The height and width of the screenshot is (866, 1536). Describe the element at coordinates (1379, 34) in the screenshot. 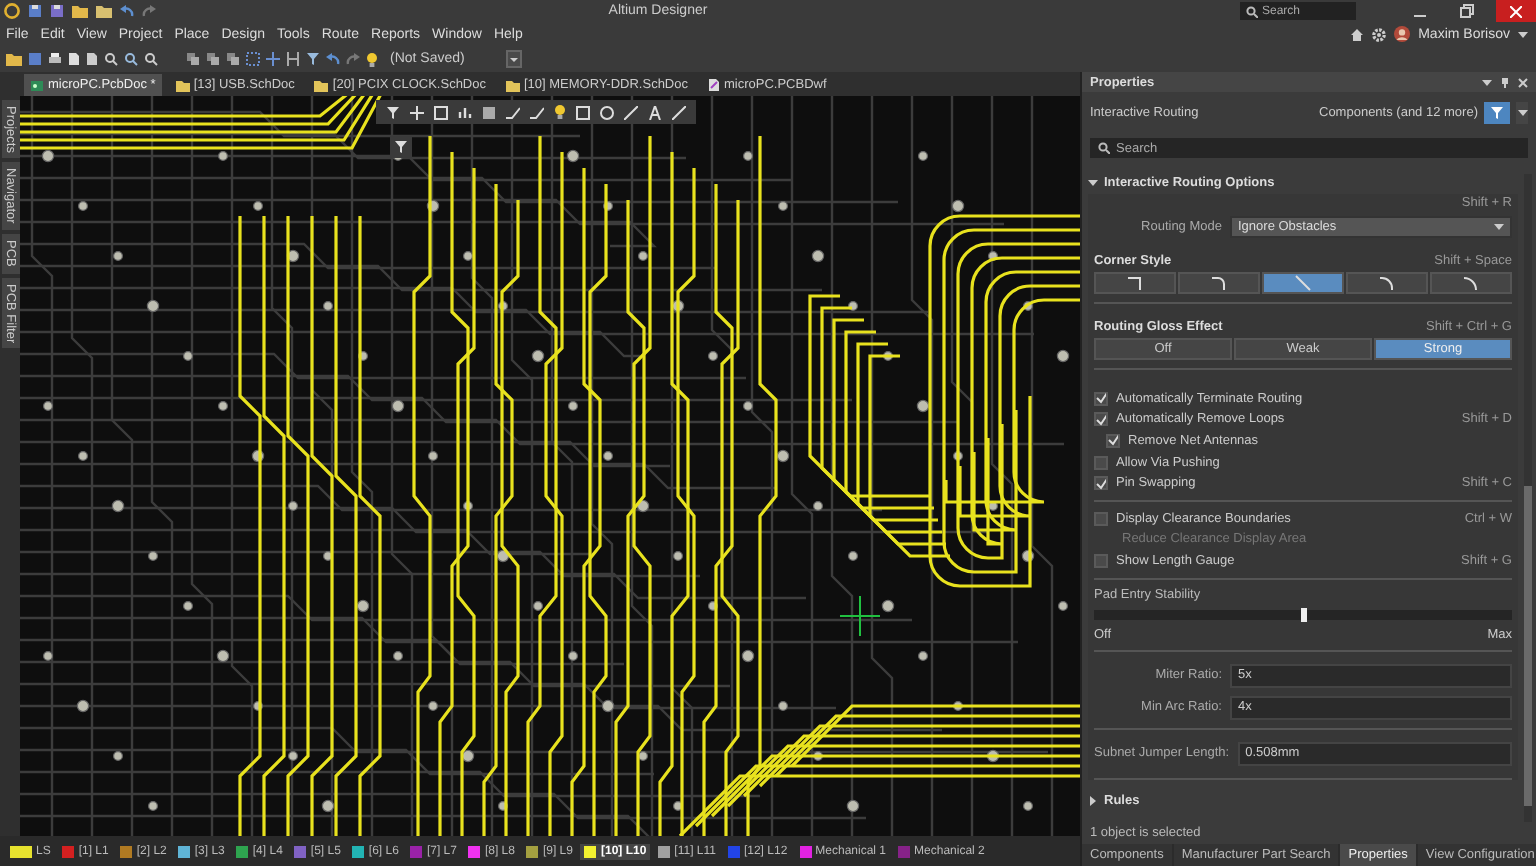

I see `gear-icon` at that location.